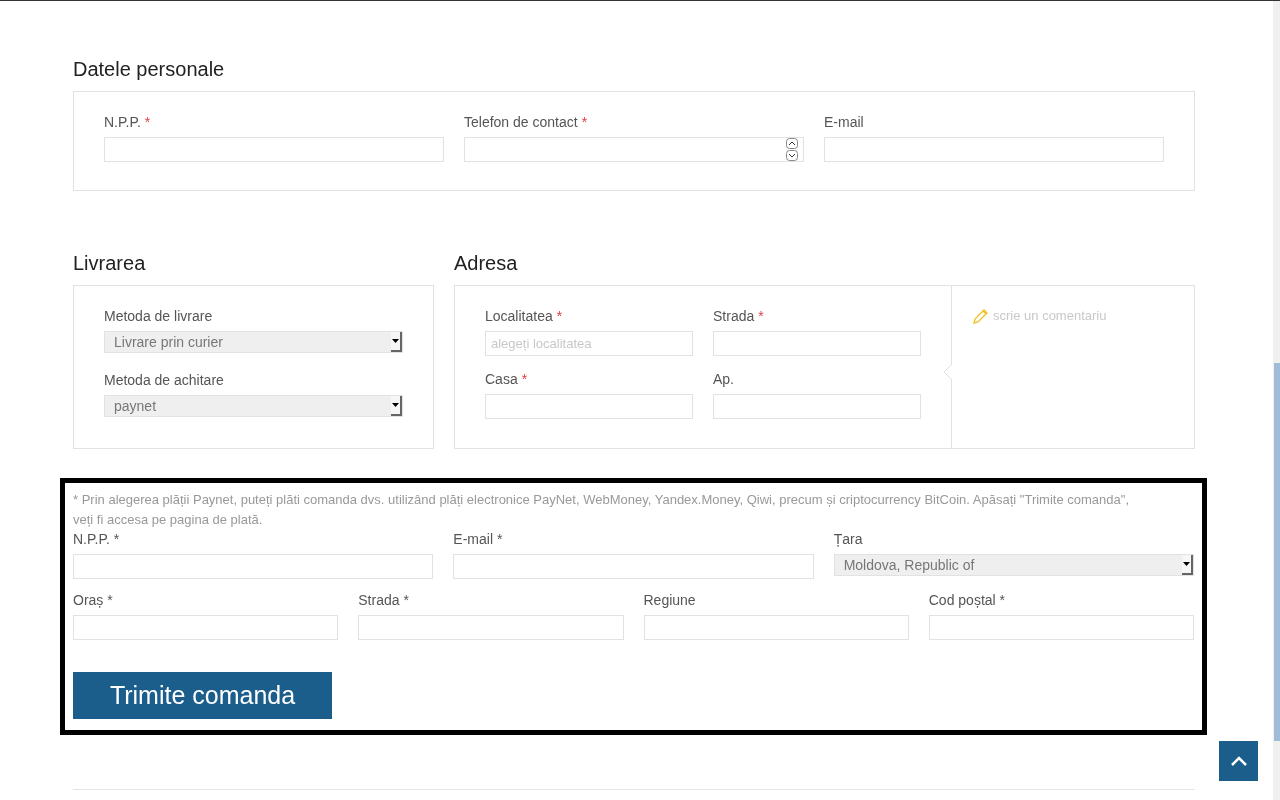  Describe the element at coordinates (110, 263) in the screenshot. I see `section-title: Livrarea` at that location.